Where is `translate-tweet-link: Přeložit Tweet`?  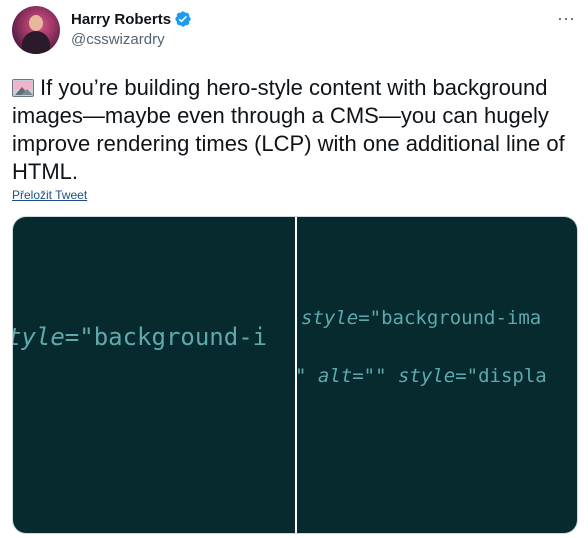 translate-tweet-link: Přeložit Tweet is located at coordinates (49, 195).